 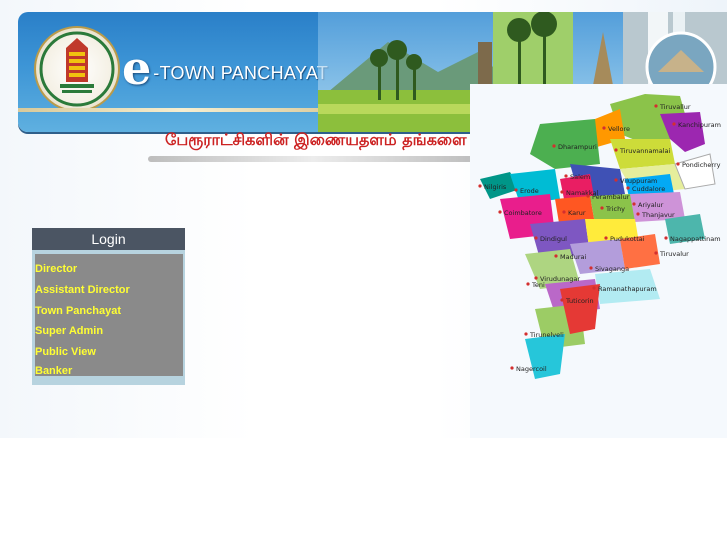 I want to click on district-label: Dharampuri, so click(x=577, y=147).